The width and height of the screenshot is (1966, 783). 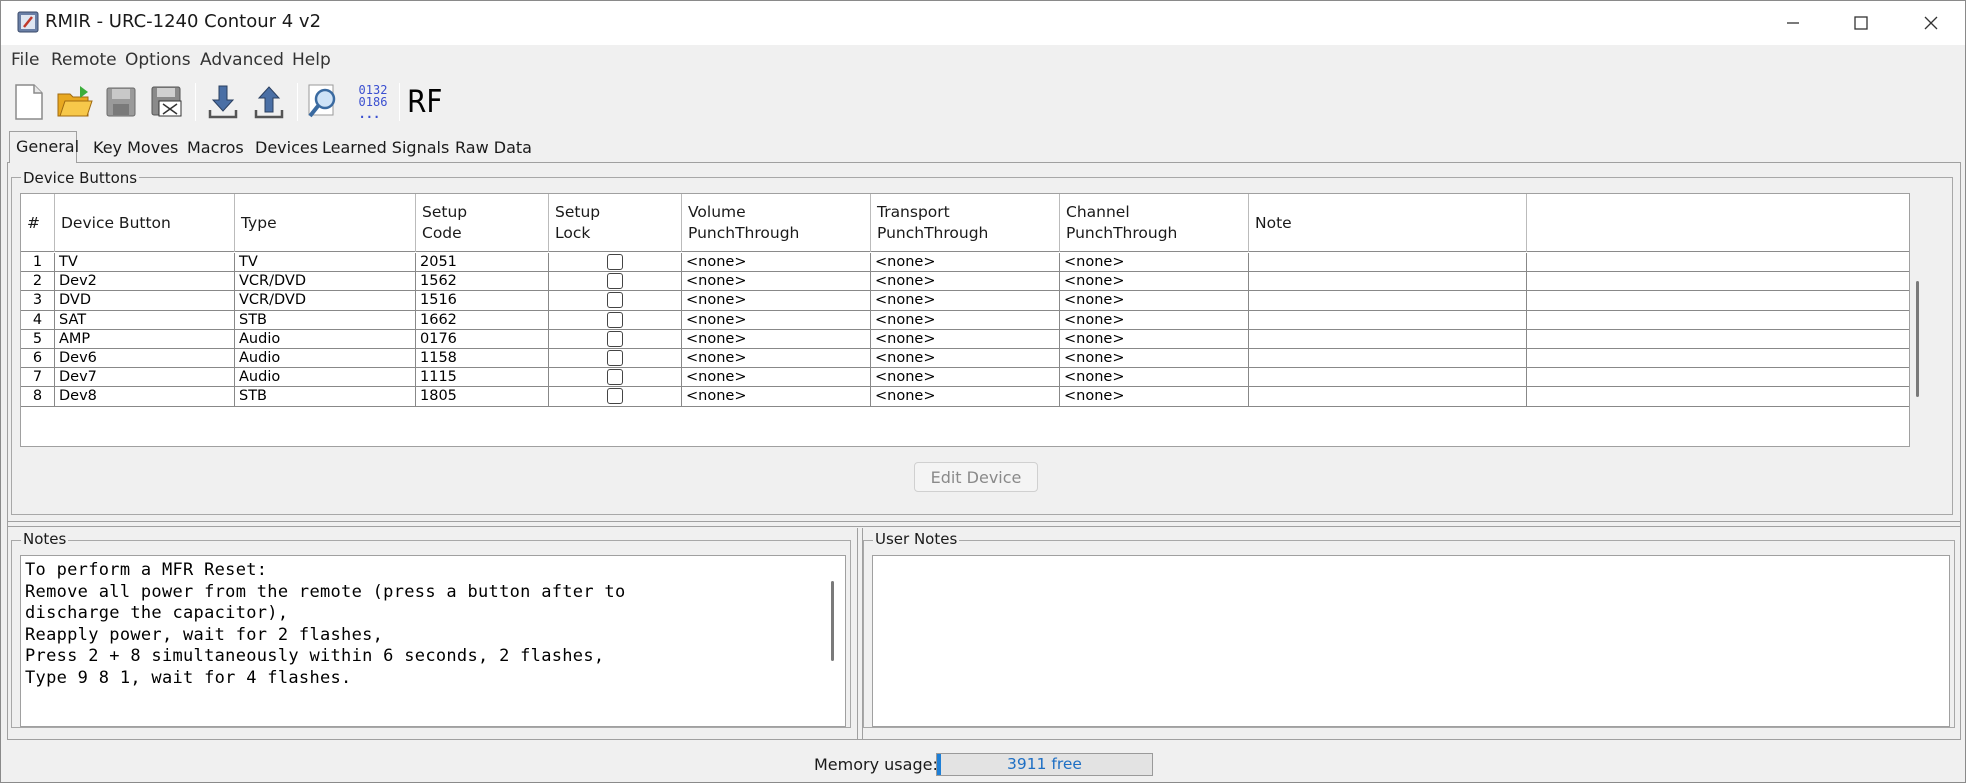 What do you see at coordinates (167, 102) in the screenshot?
I see `save-as-button` at bounding box center [167, 102].